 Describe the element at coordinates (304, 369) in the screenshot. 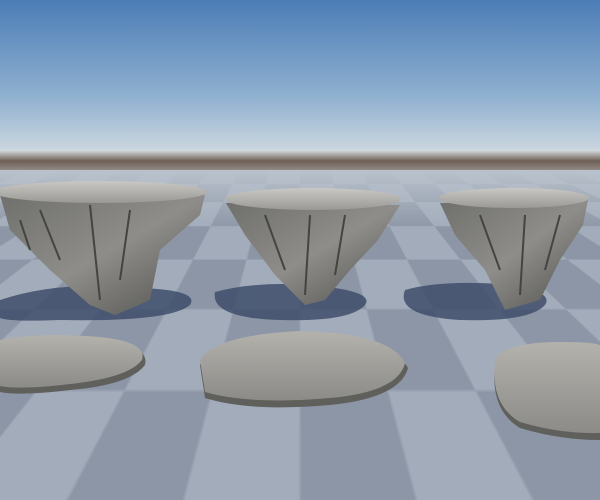

I see `stone-slab-middle` at that location.